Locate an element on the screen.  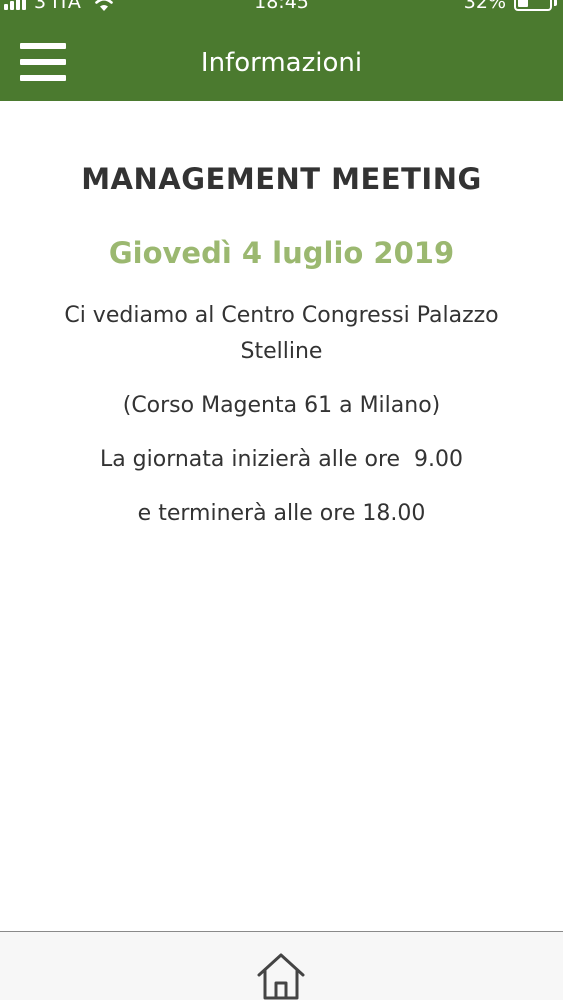
event-address: (Corso Magenta 61 a Milano) is located at coordinates (281, 405).